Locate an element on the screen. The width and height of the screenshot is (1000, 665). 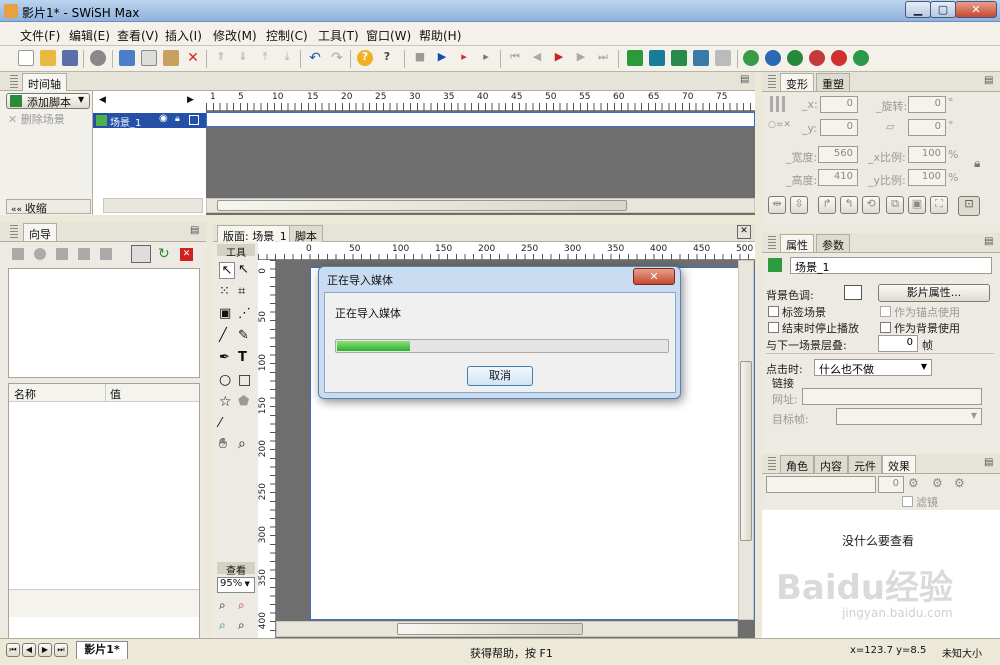
tab-wizard: 向导 is located at coordinates (40, 232).